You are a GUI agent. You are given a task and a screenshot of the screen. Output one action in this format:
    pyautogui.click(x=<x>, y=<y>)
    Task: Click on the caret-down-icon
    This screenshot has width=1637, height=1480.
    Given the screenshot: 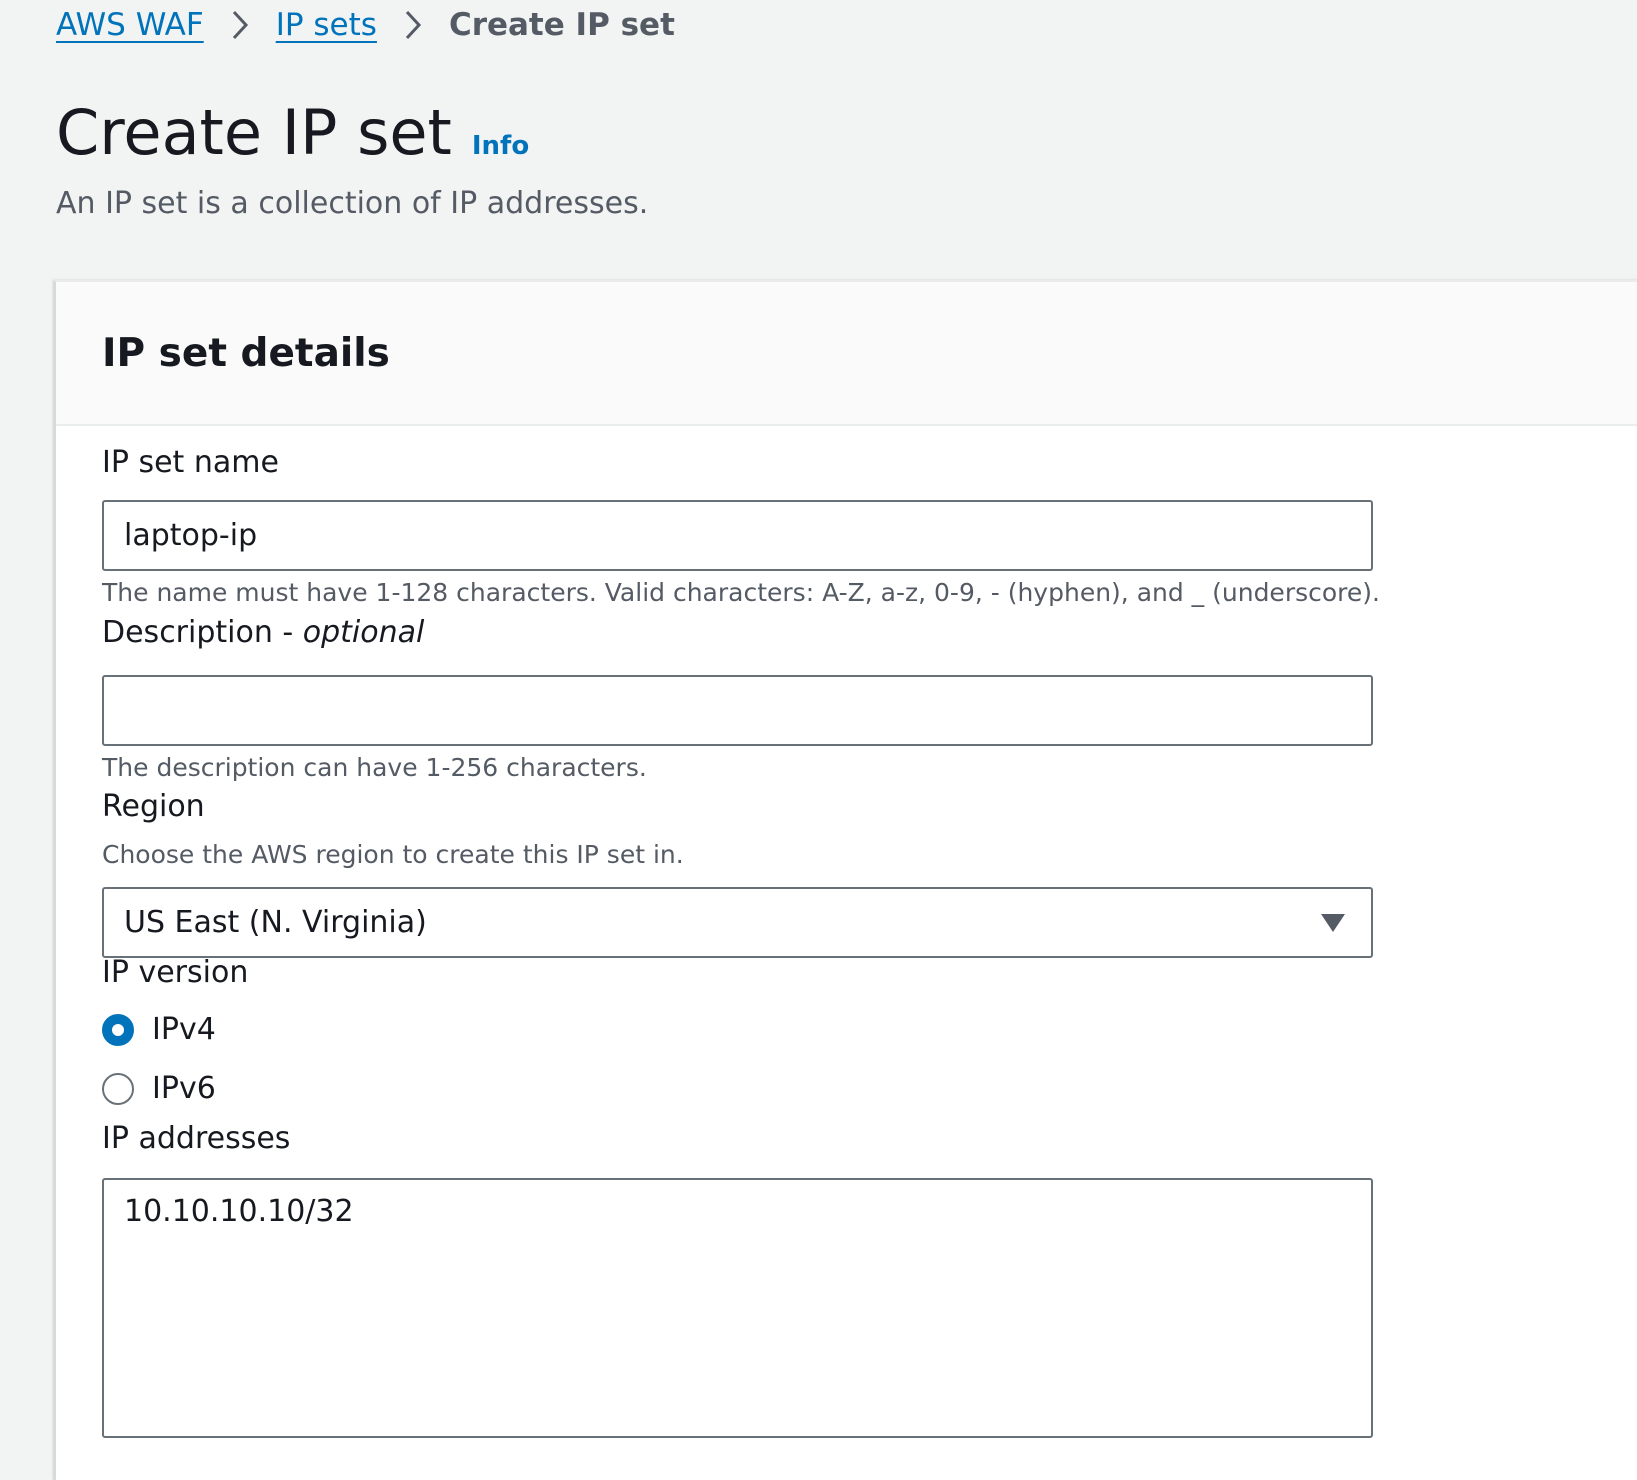 What is the action you would take?
    pyautogui.click(x=1333, y=922)
    